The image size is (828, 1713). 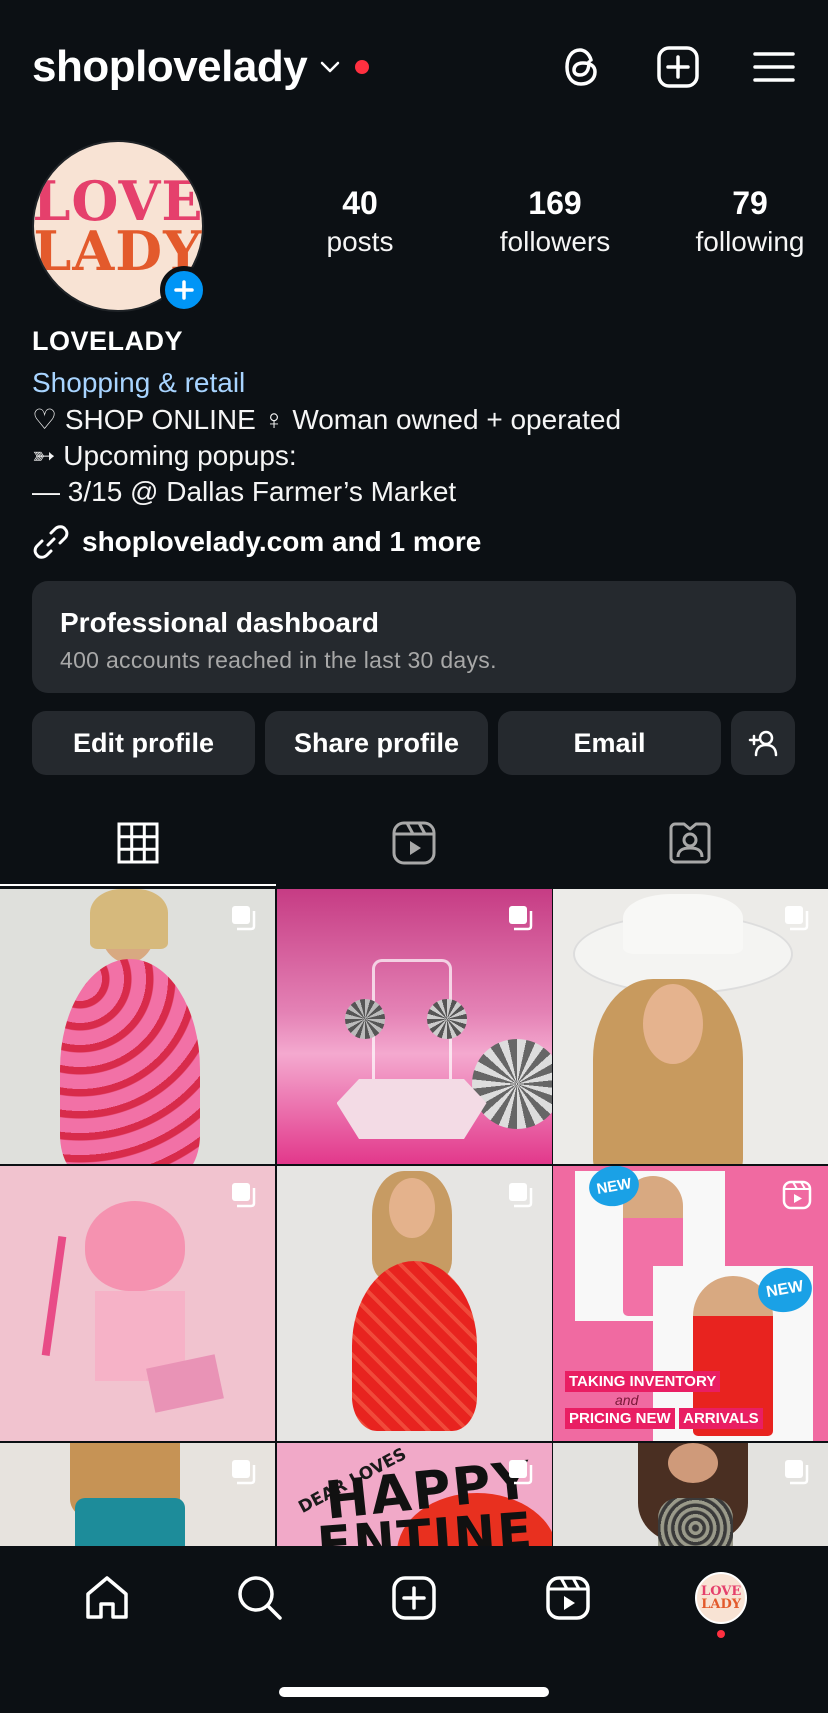 What do you see at coordinates (643, 1381) in the screenshot?
I see `reel-caption-line: TAKING INVENTORY` at bounding box center [643, 1381].